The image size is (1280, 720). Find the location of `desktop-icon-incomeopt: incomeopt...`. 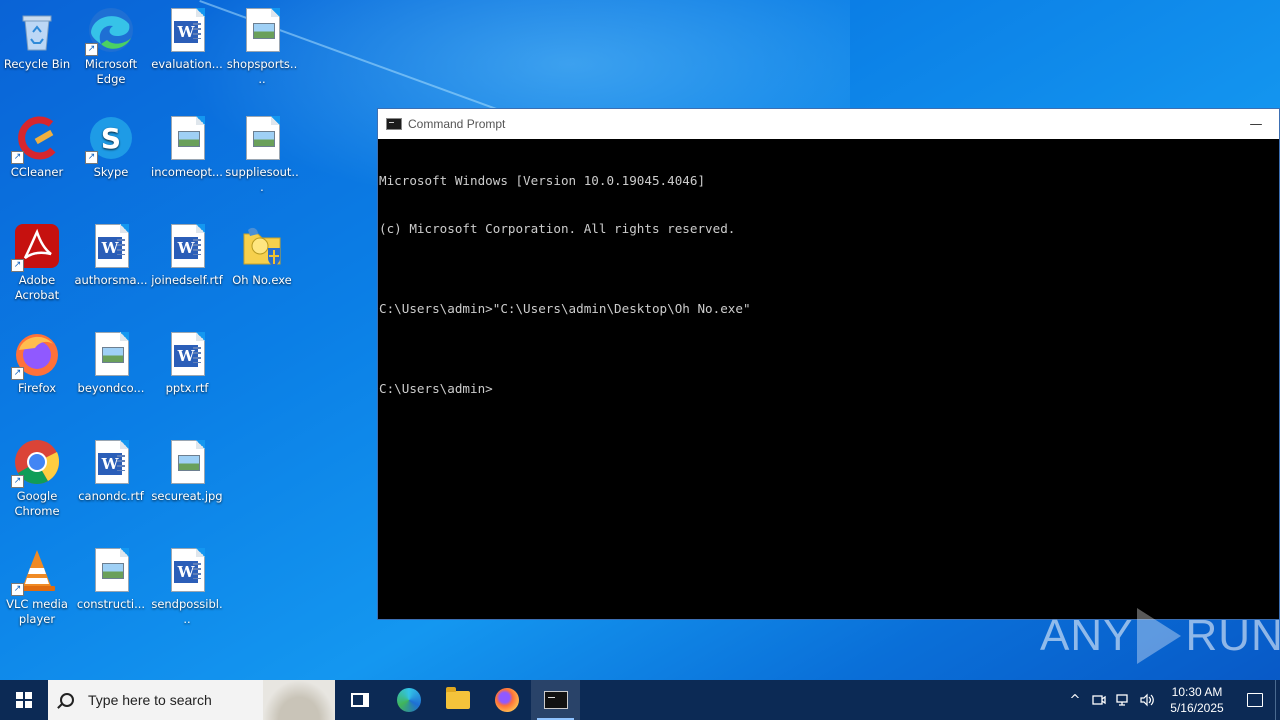

desktop-icon-incomeopt: incomeopt... is located at coordinates (187, 158).